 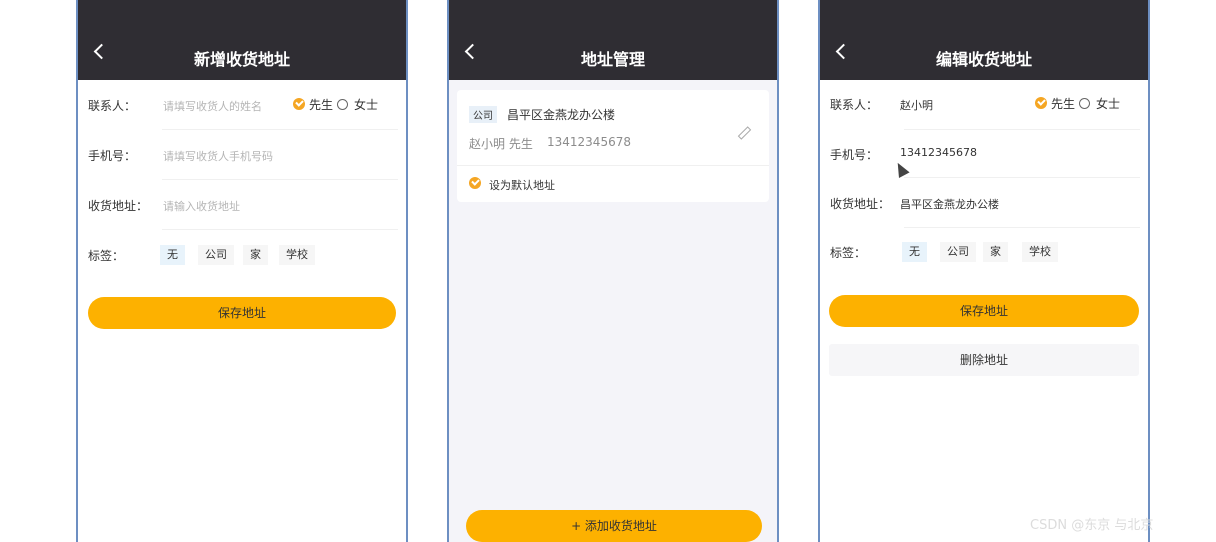 What do you see at coordinates (613, 40) in the screenshot?
I see `header: 地址管理` at bounding box center [613, 40].